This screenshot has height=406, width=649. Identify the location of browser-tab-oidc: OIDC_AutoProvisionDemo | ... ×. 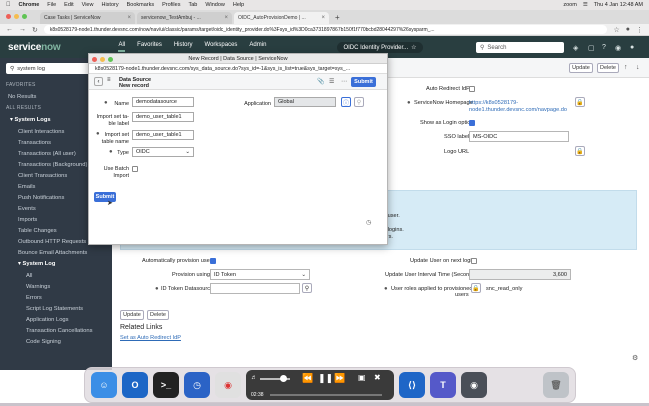
(281, 18).